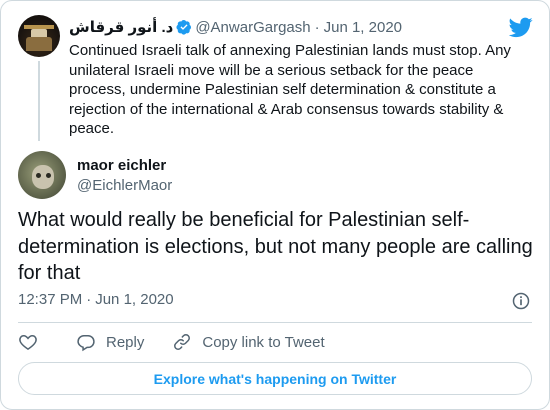 The image size is (550, 410). I want to click on reply-avatar, so click(42, 175).